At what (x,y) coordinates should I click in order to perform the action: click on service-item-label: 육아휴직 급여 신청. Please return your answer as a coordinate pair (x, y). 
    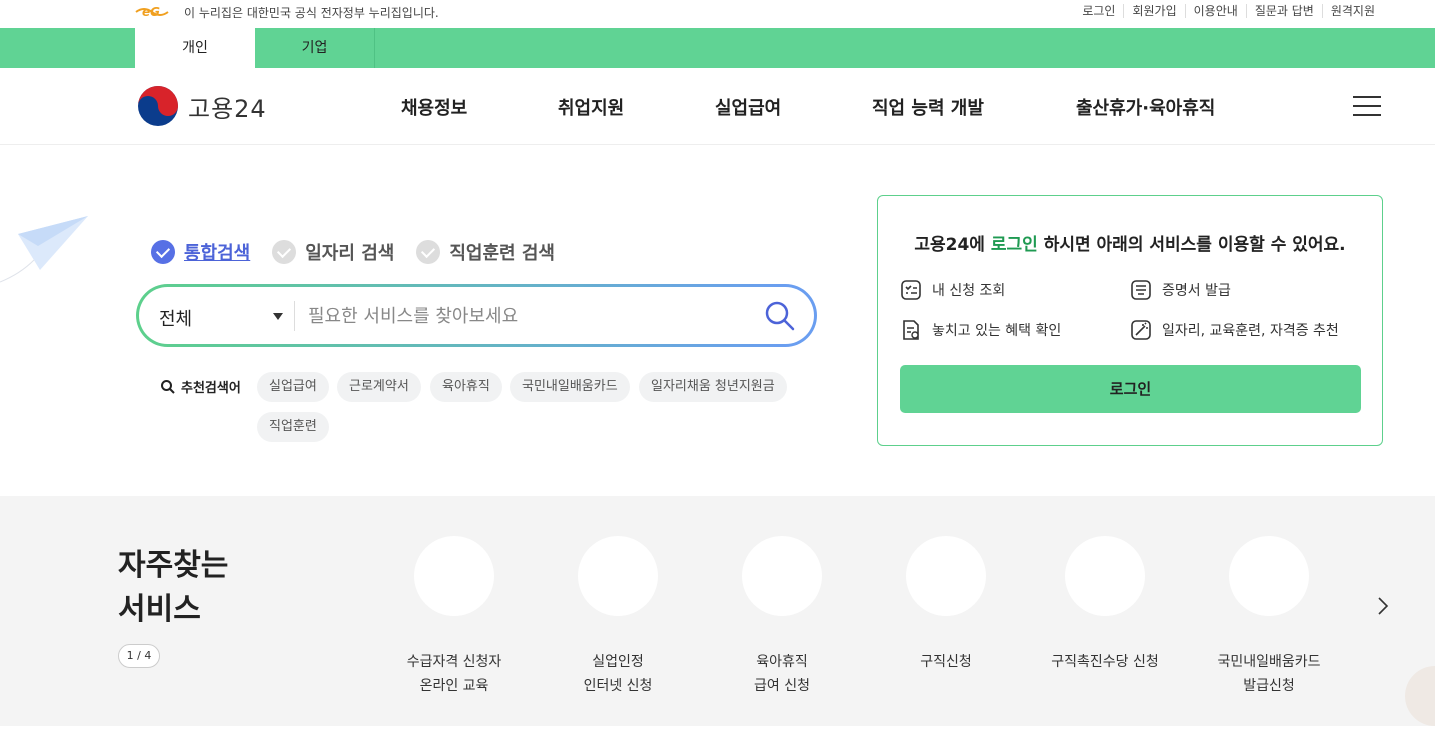
    Looking at the image, I should click on (782, 674).